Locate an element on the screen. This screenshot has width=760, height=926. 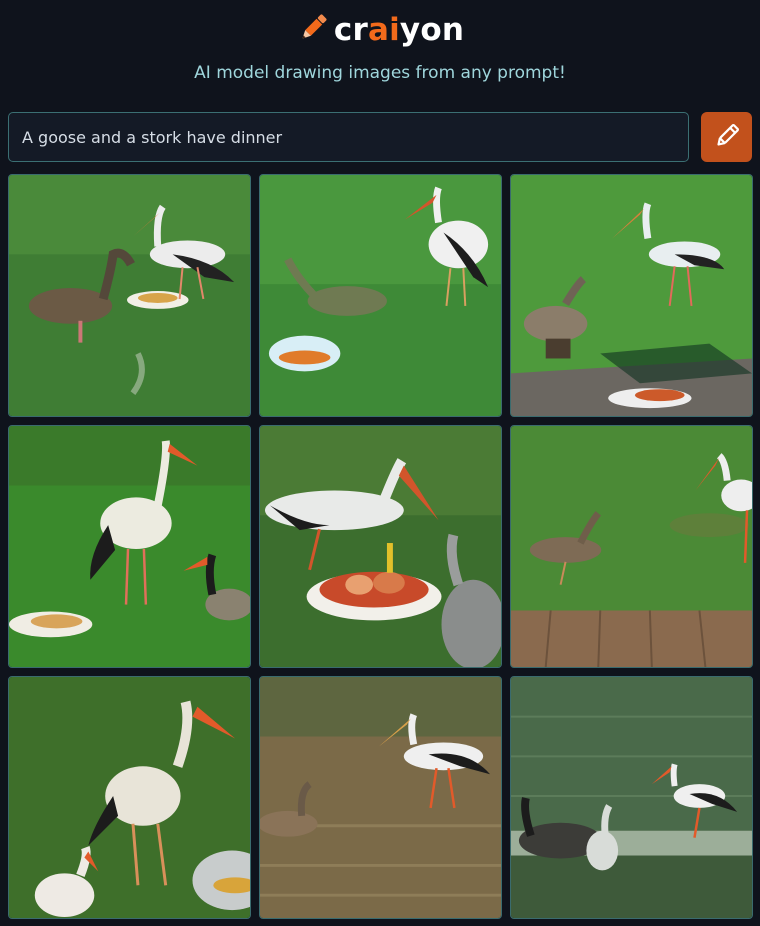
logo-text: craiyon is located at coordinates (399, 30).